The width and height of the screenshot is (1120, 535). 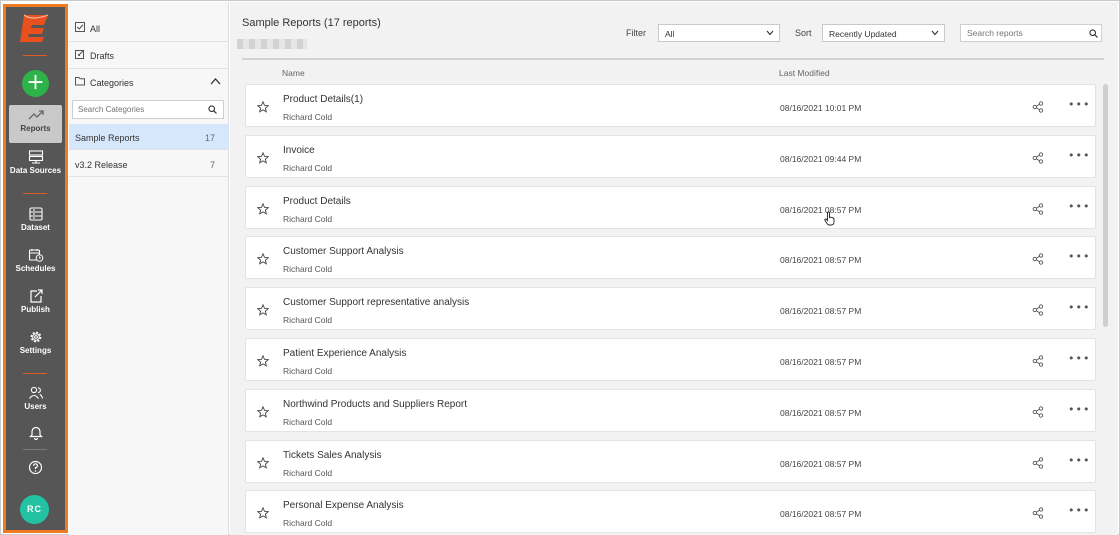 What do you see at coordinates (34, 509) in the screenshot?
I see `avatar: RC` at bounding box center [34, 509].